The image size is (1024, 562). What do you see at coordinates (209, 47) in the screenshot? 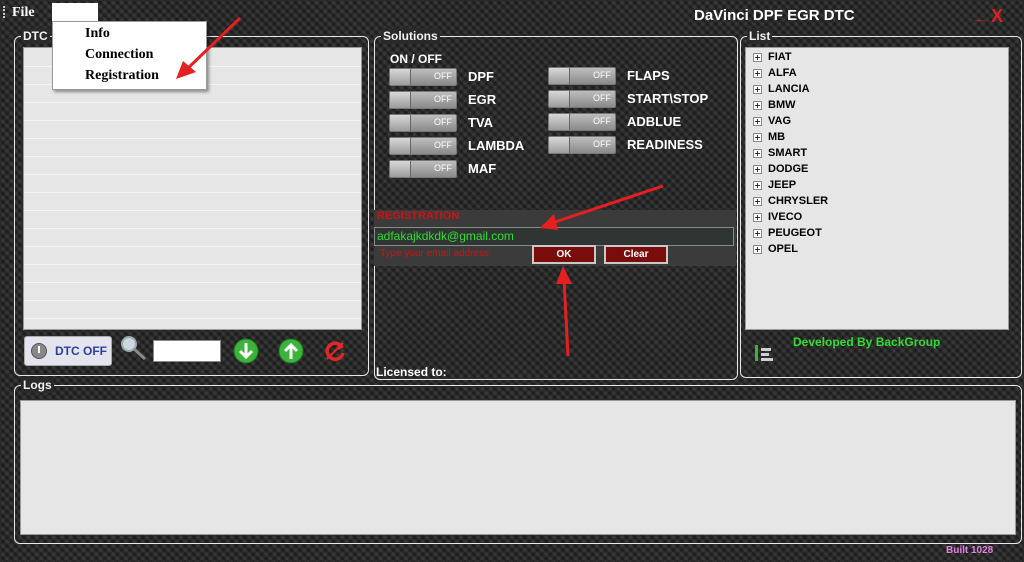
I see `arrow-registration-menu` at bounding box center [209, 47].